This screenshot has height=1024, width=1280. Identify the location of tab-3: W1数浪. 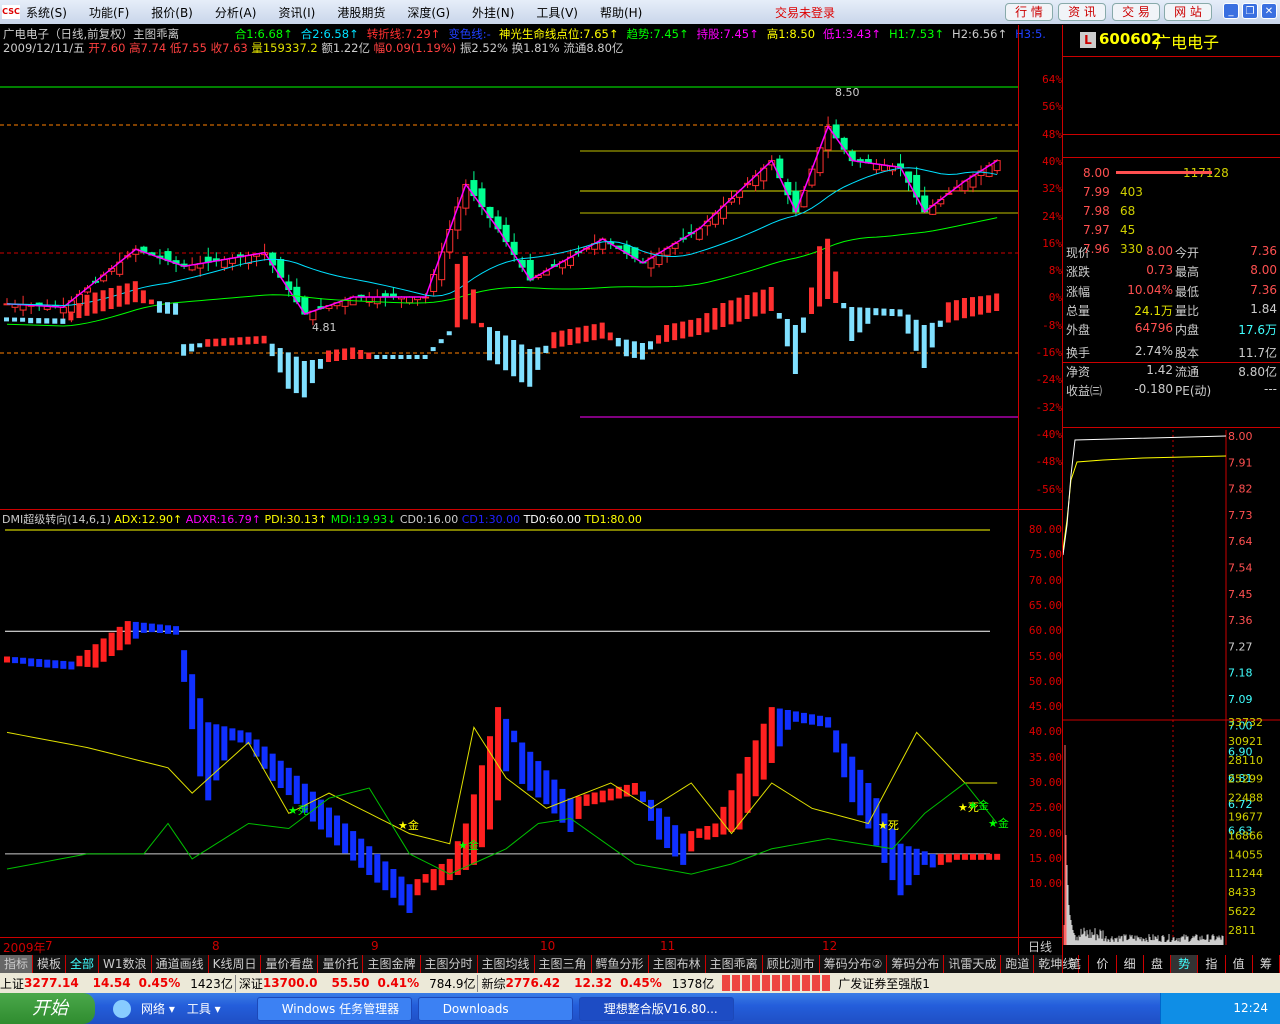
(125, 964).